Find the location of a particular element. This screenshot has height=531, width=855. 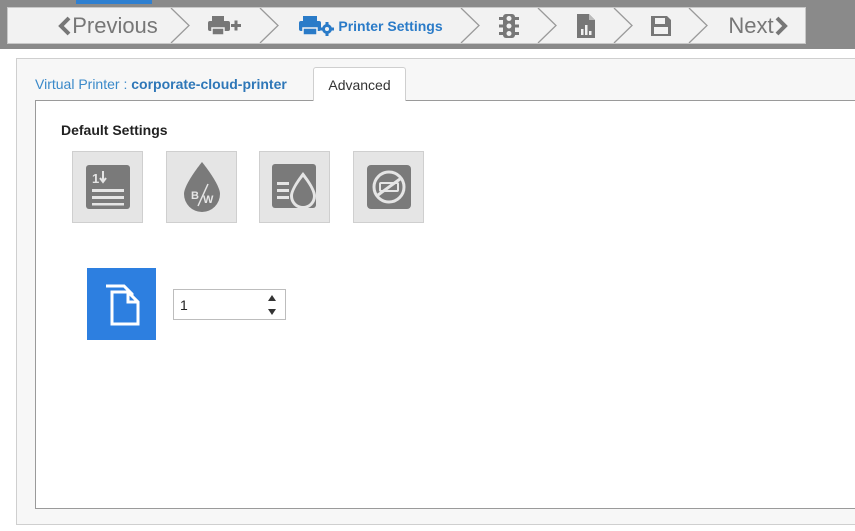

toner-save-button is located at coordinates (294, 187).